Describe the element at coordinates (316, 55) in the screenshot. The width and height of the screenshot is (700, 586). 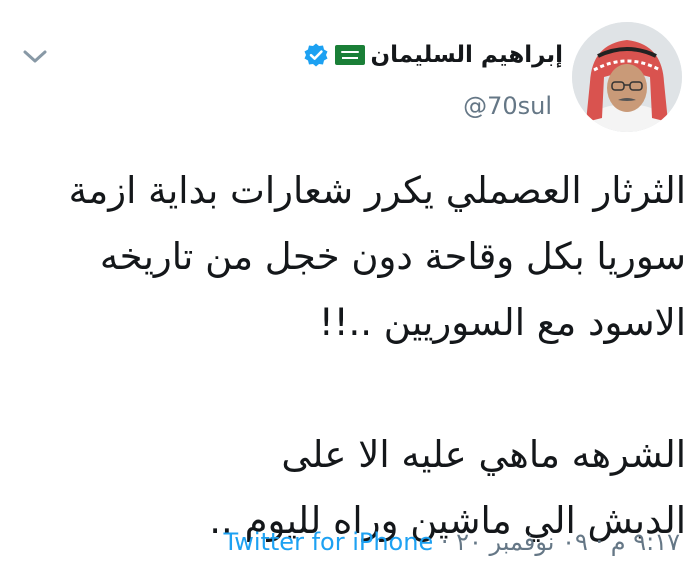
I see `verified-badge-icon` at that location.